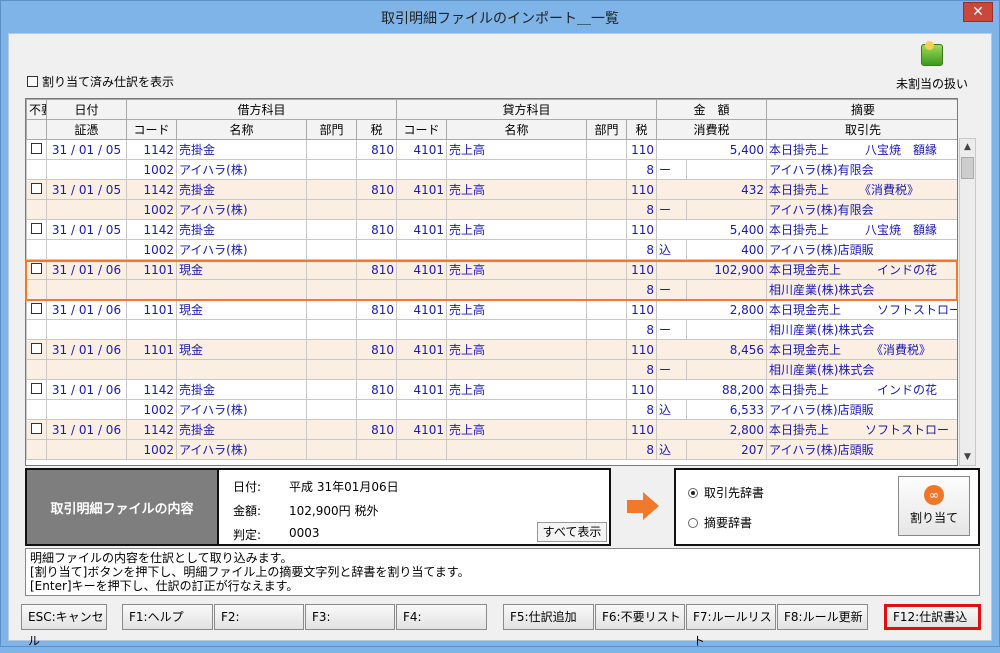 The image size is (1000, 653). What do you see at coordinates (167, 617) in the screenshot?
I see `f1-help-button: F1:ヘルプ` at bounding box center [167, 617].